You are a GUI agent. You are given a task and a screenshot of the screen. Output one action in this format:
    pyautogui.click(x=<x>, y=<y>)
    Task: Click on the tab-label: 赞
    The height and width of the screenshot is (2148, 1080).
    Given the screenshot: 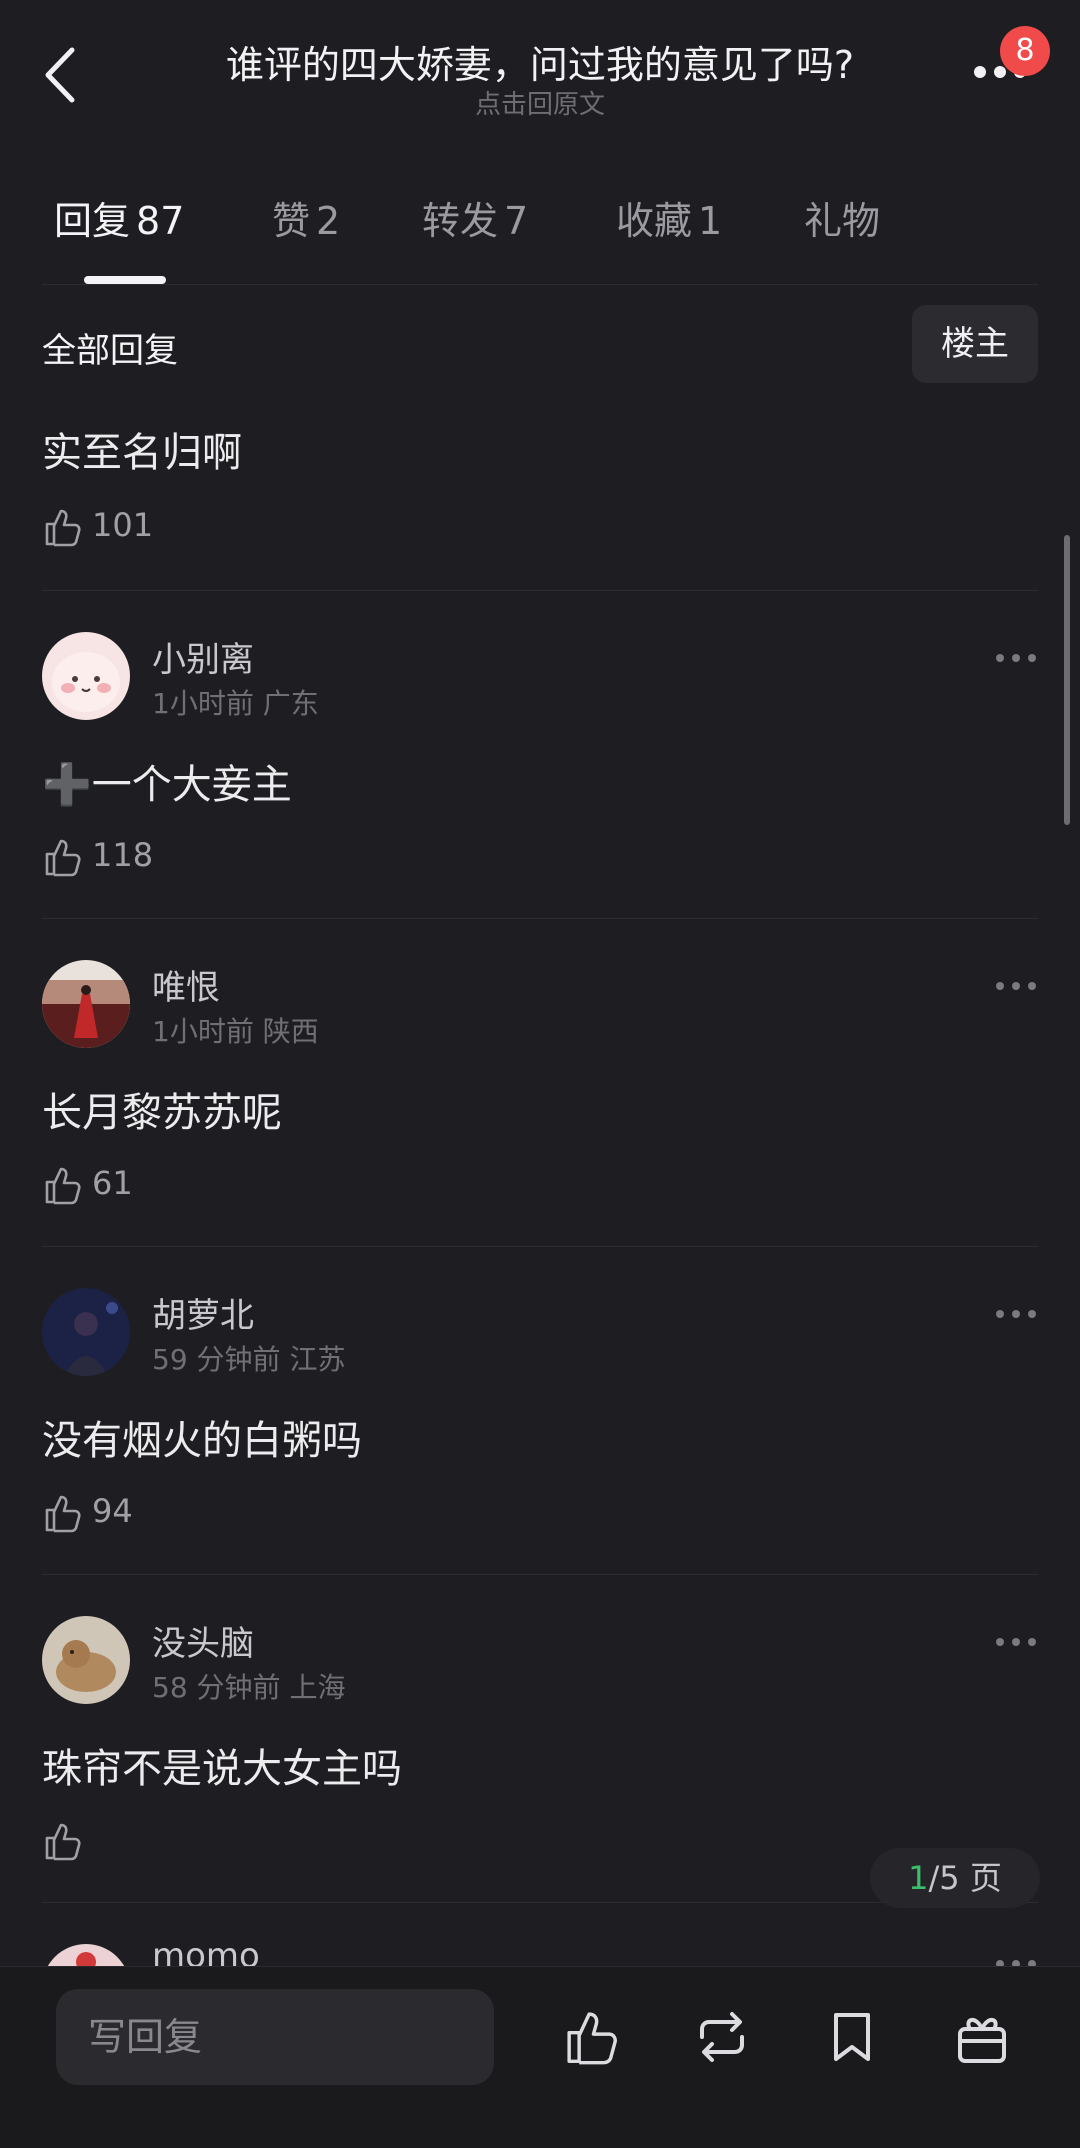 What is the action you would take?
    pyautogui.click(x=291, y=221)
    